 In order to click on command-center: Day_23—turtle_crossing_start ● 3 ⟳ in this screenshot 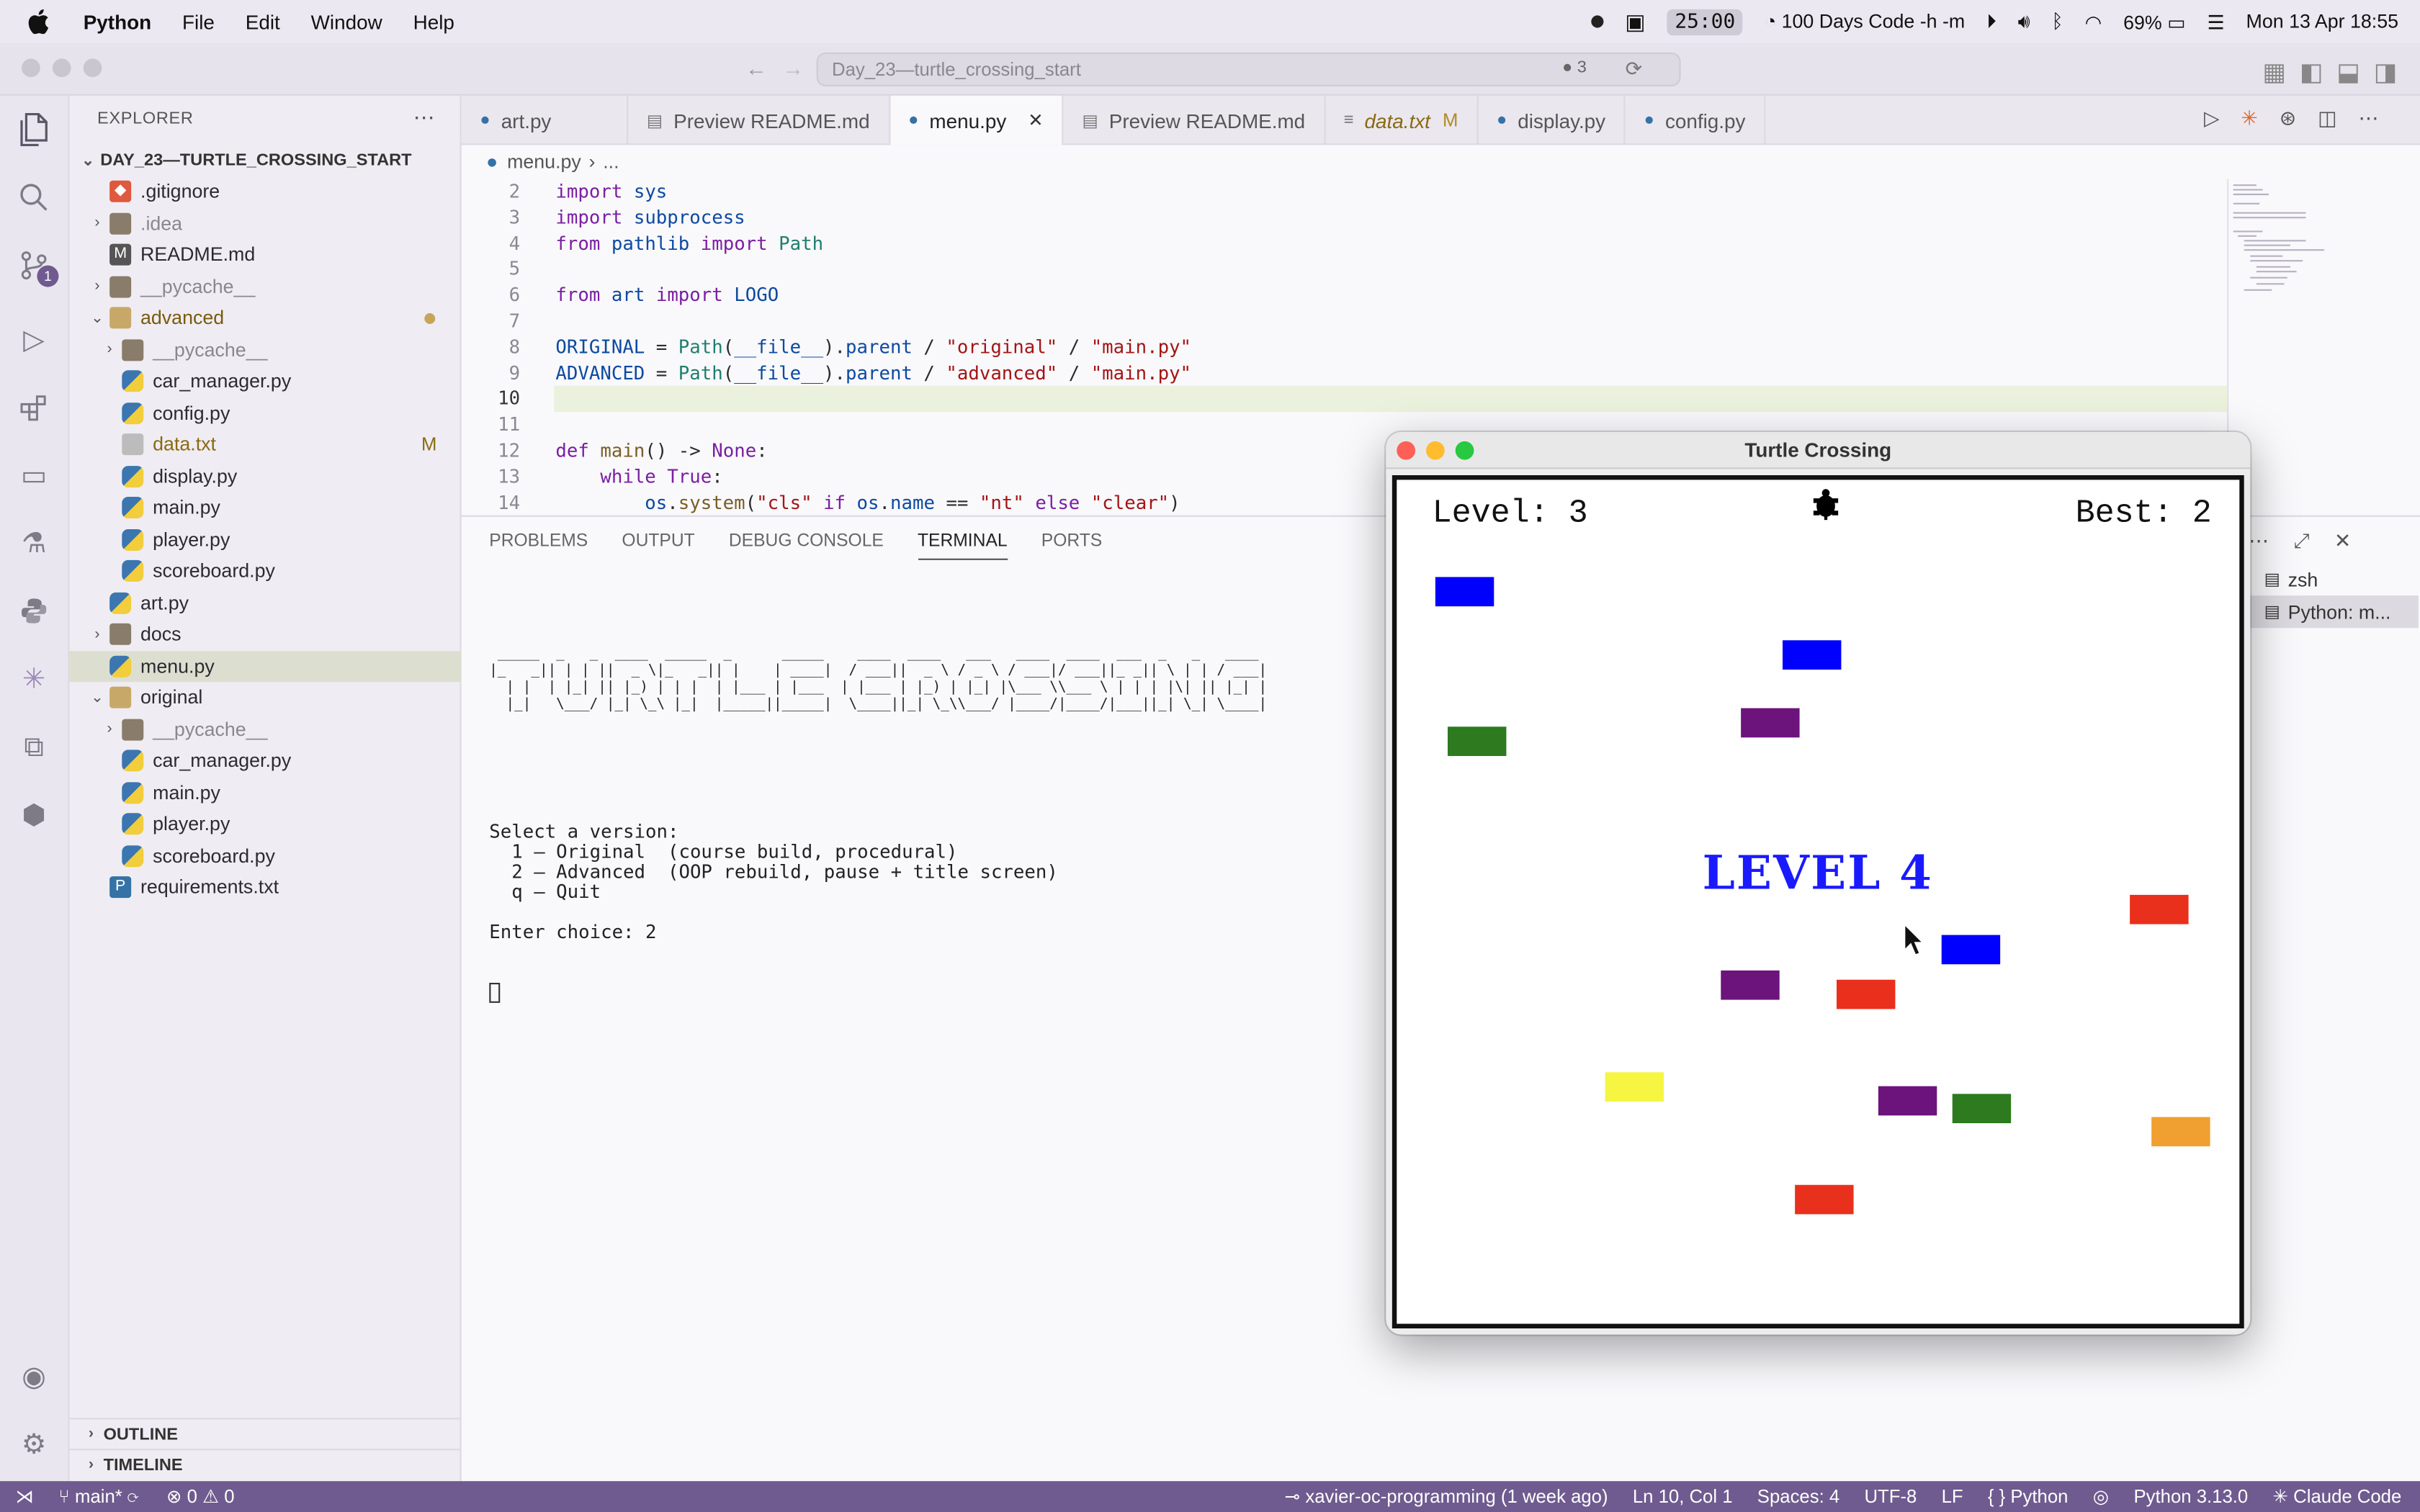, I will do `click(1248, 69)`.